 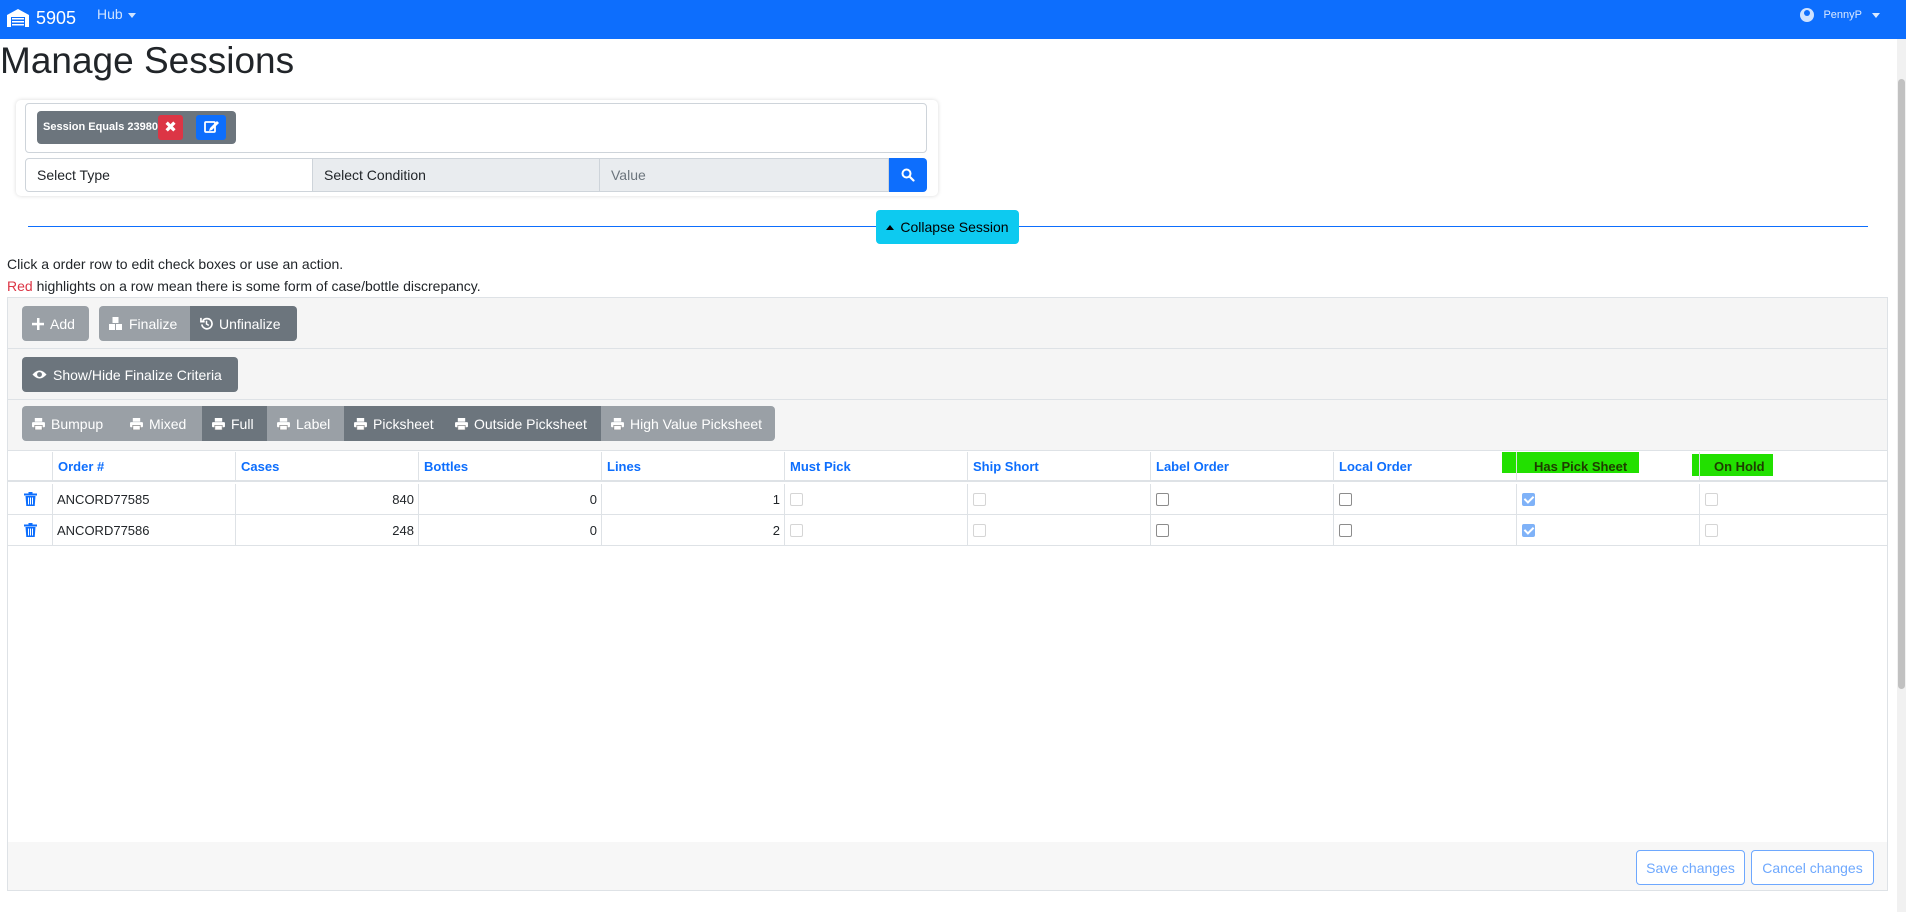 I want to click on print-bumpup-button: Bumpup, so click(x=71, y=423).